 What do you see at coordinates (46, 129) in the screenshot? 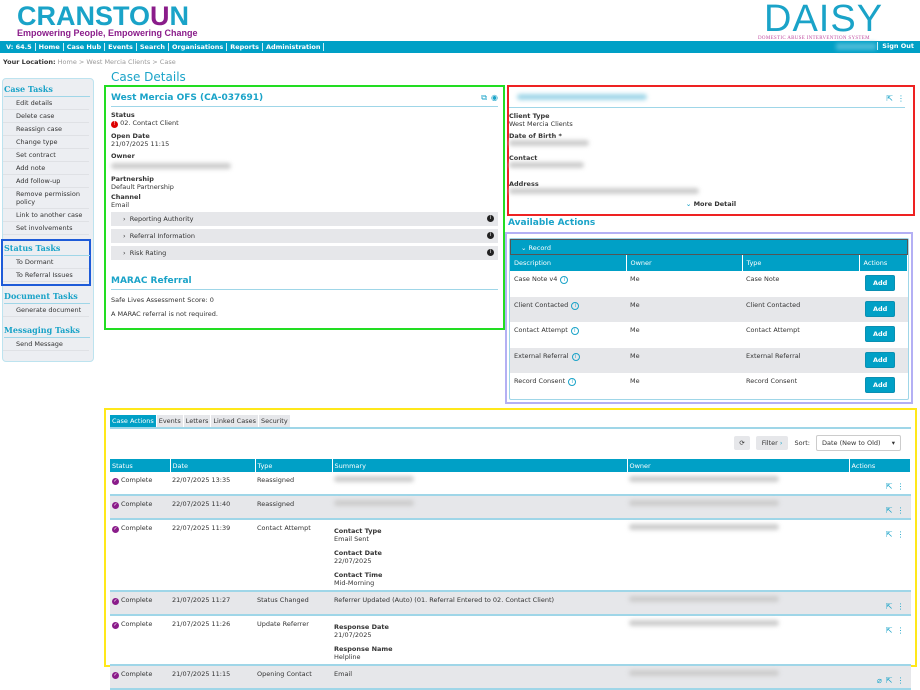
I see `sidebar-task-item: Reassign case` at bounding box center [46, 129].